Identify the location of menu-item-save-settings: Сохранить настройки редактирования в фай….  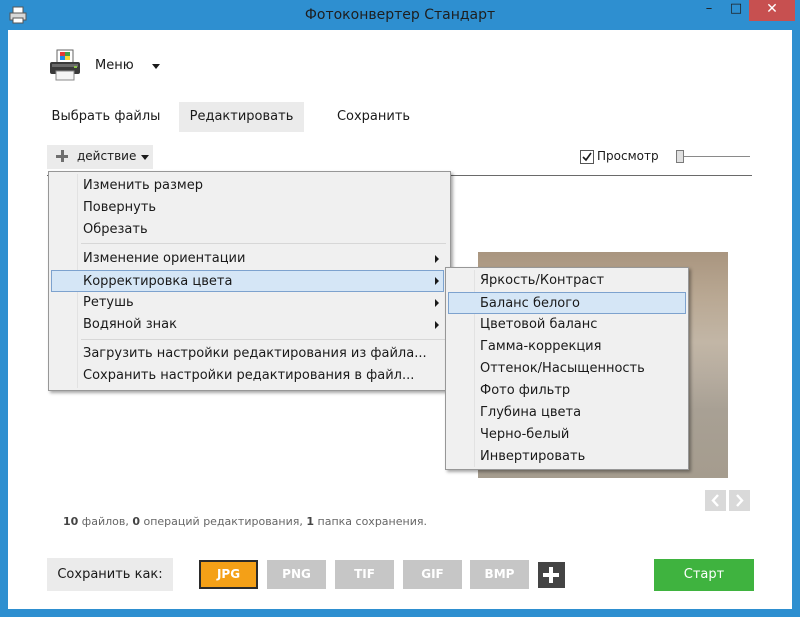
(249, 376).